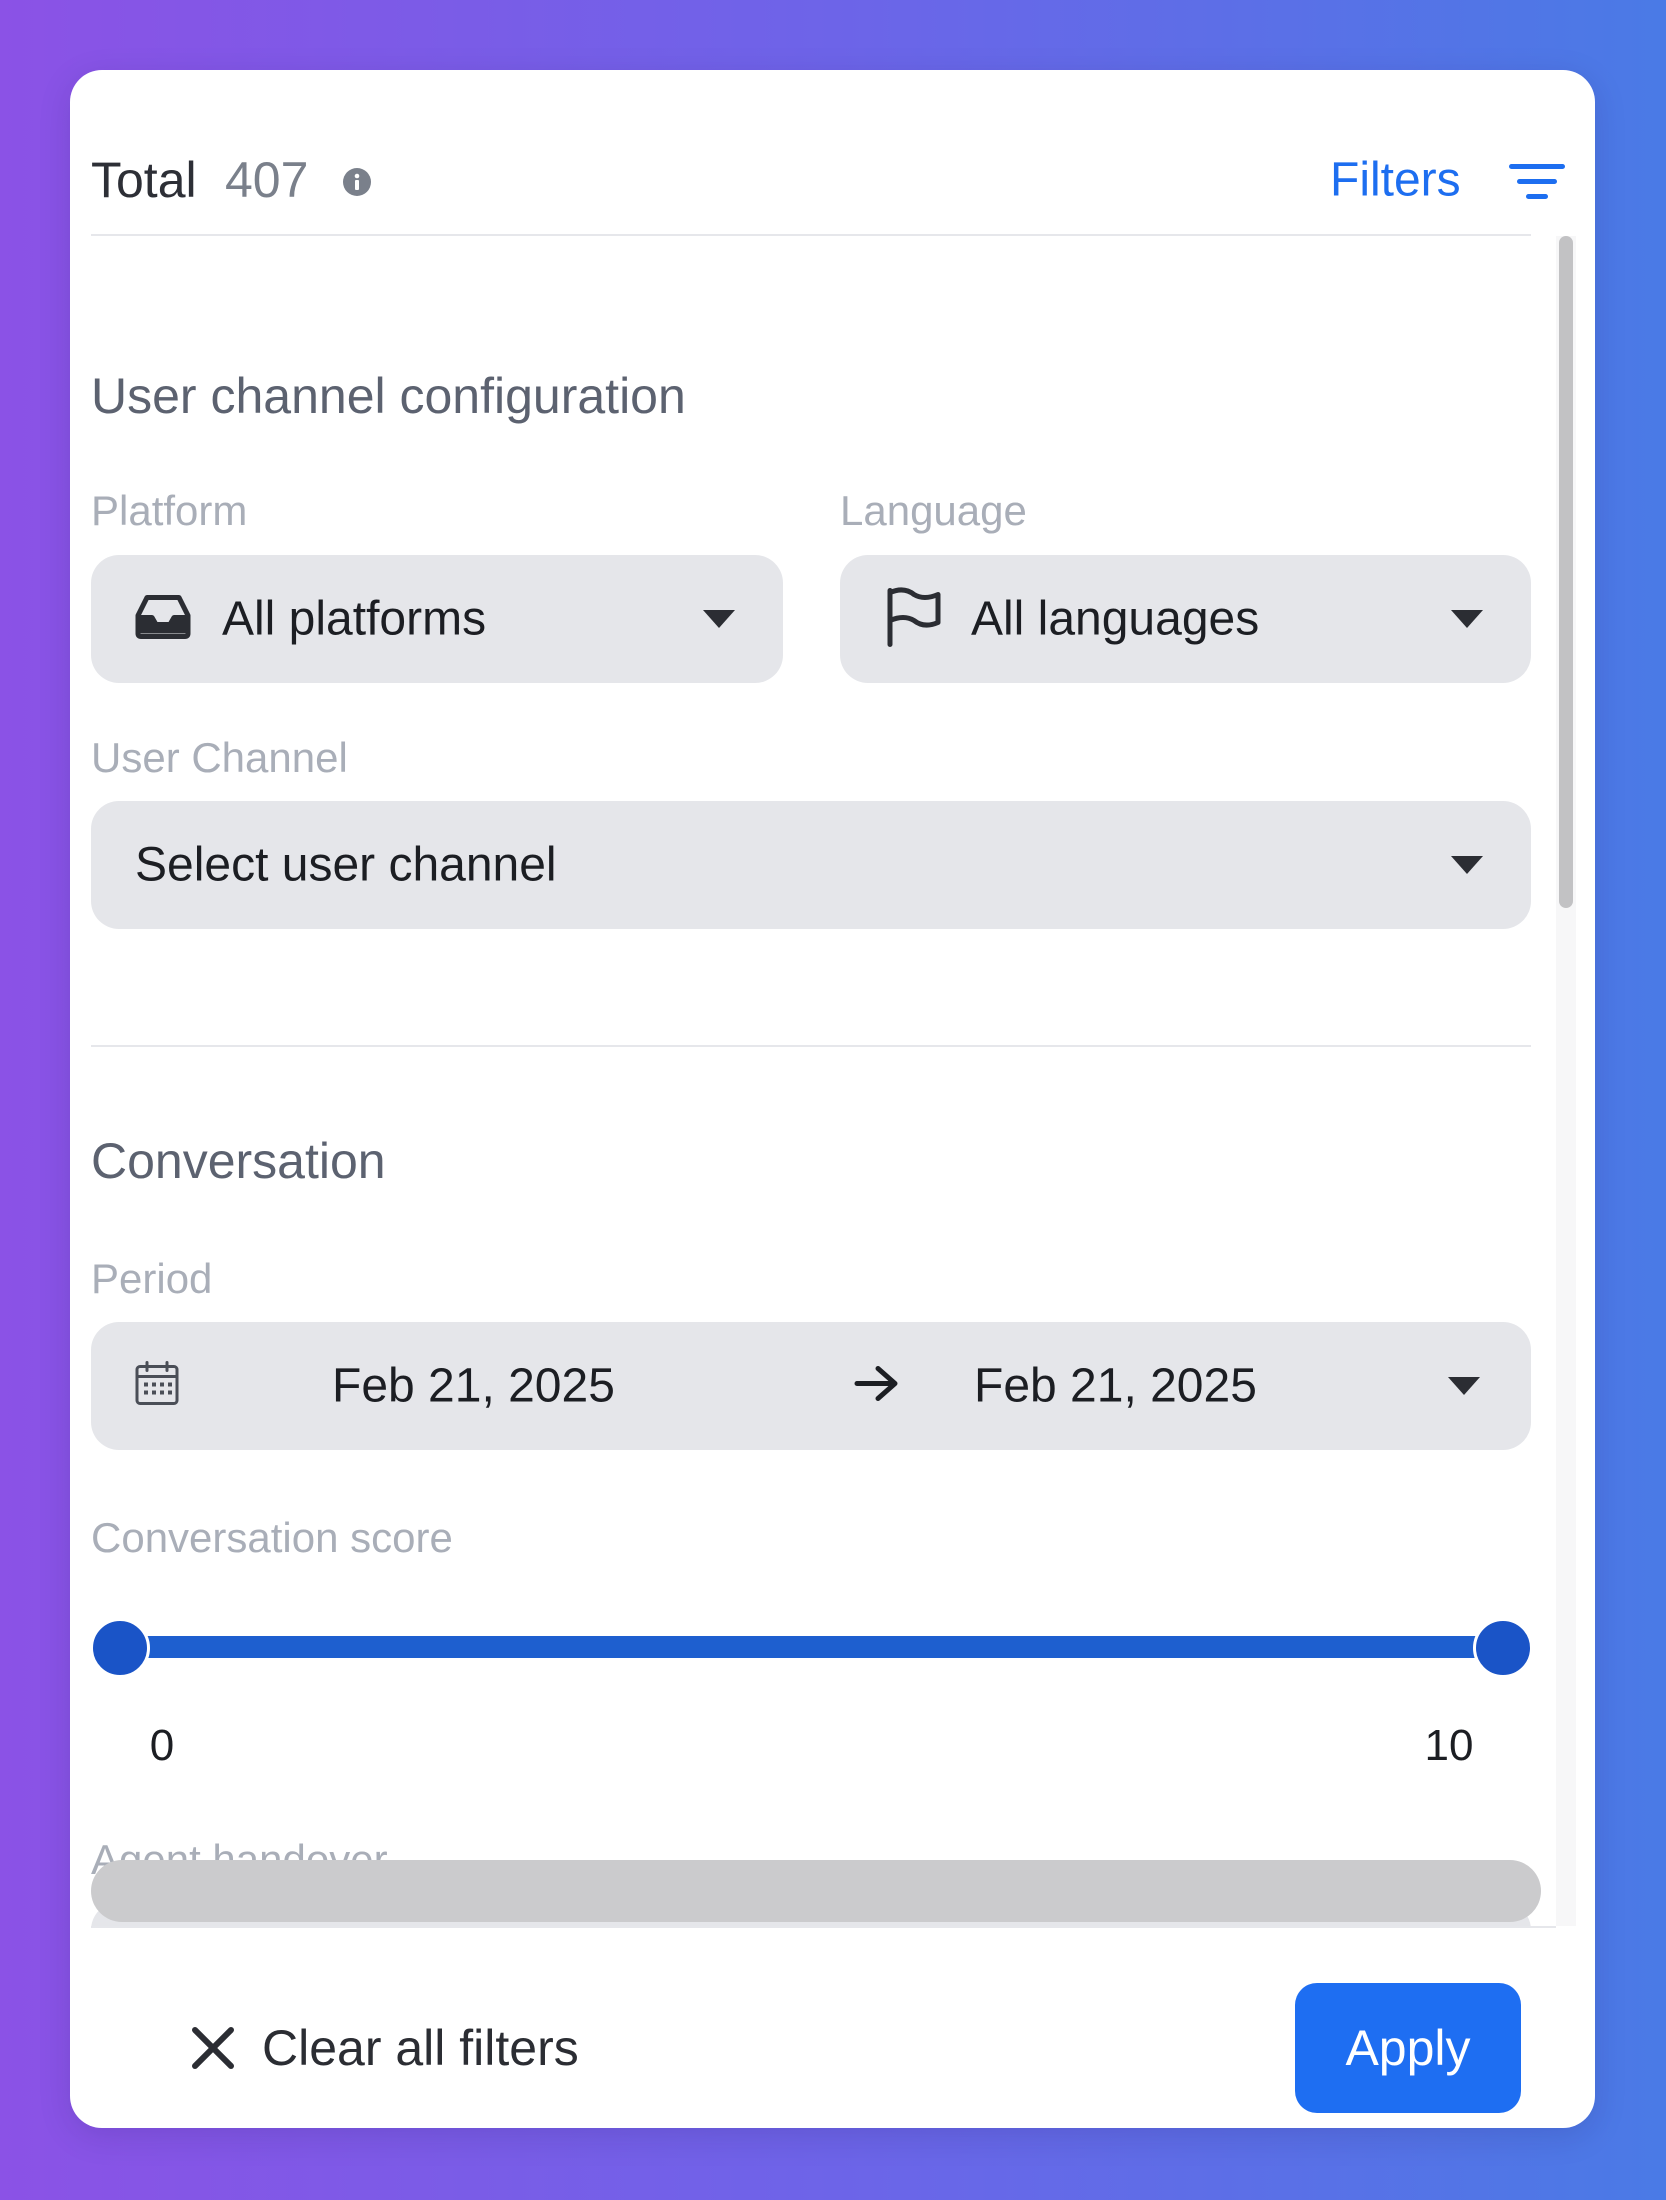 The image size is (1666, 2200). Describe the element at coordinates (354, 619) in the screenshot. I see `platform-value: All platforms` at that location.